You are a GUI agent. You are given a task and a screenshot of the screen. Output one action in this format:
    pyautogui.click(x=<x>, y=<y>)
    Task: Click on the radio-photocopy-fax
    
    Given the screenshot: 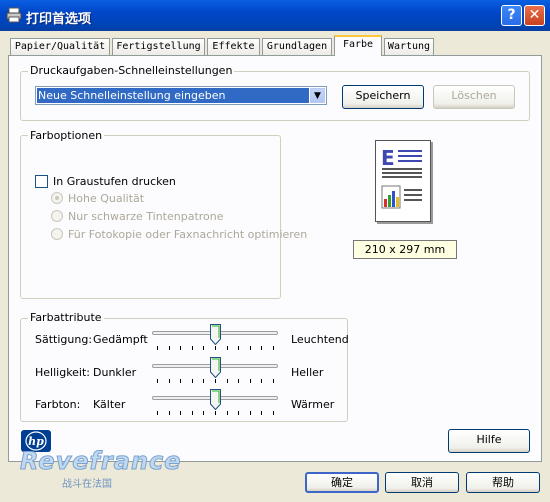 What is the action you would take?
    pyautogui.click(x=57, y=234)
    